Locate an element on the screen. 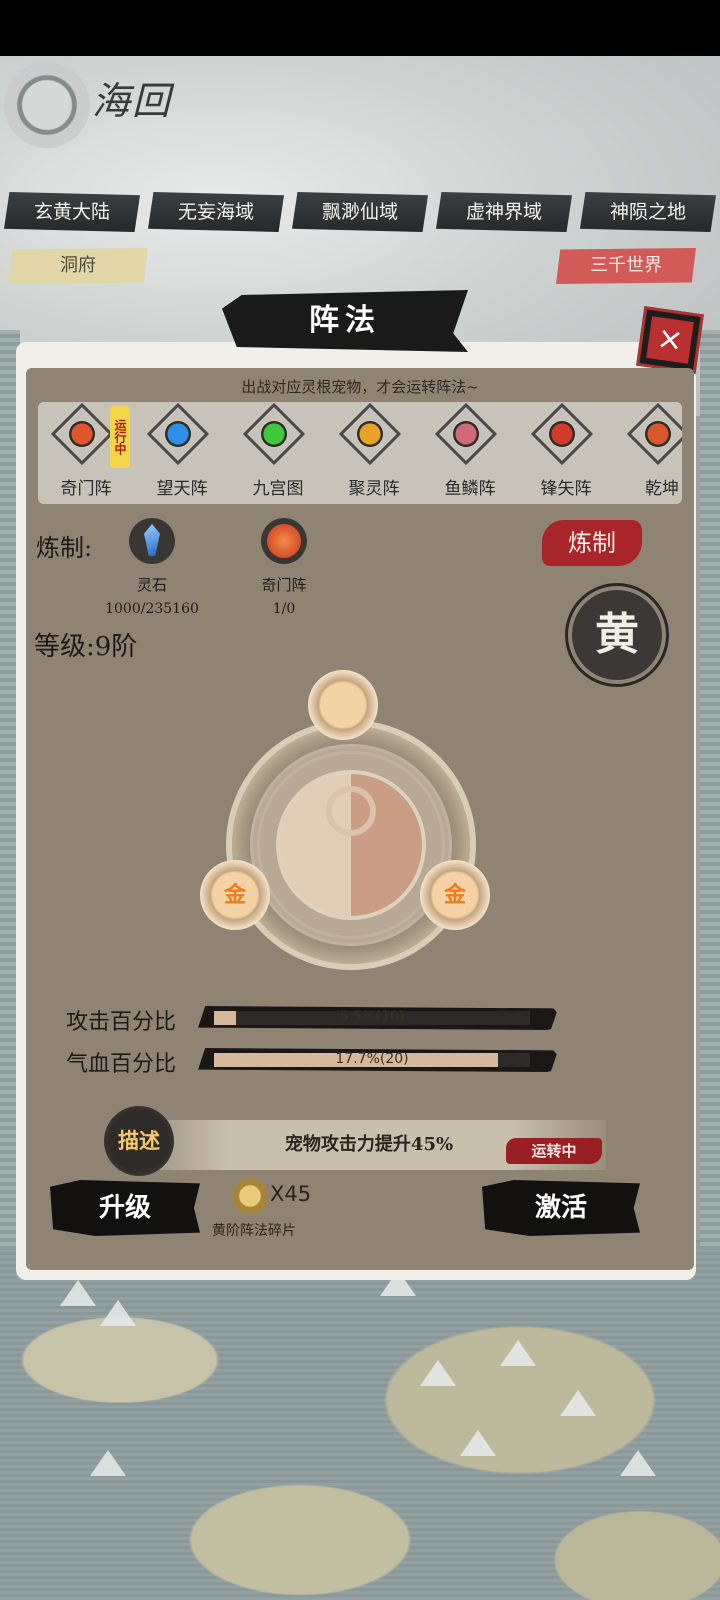 Image resolution: width=720 pixels, height=1600 pixels. material-count: 1/0 is located at coordinates (284, 609).